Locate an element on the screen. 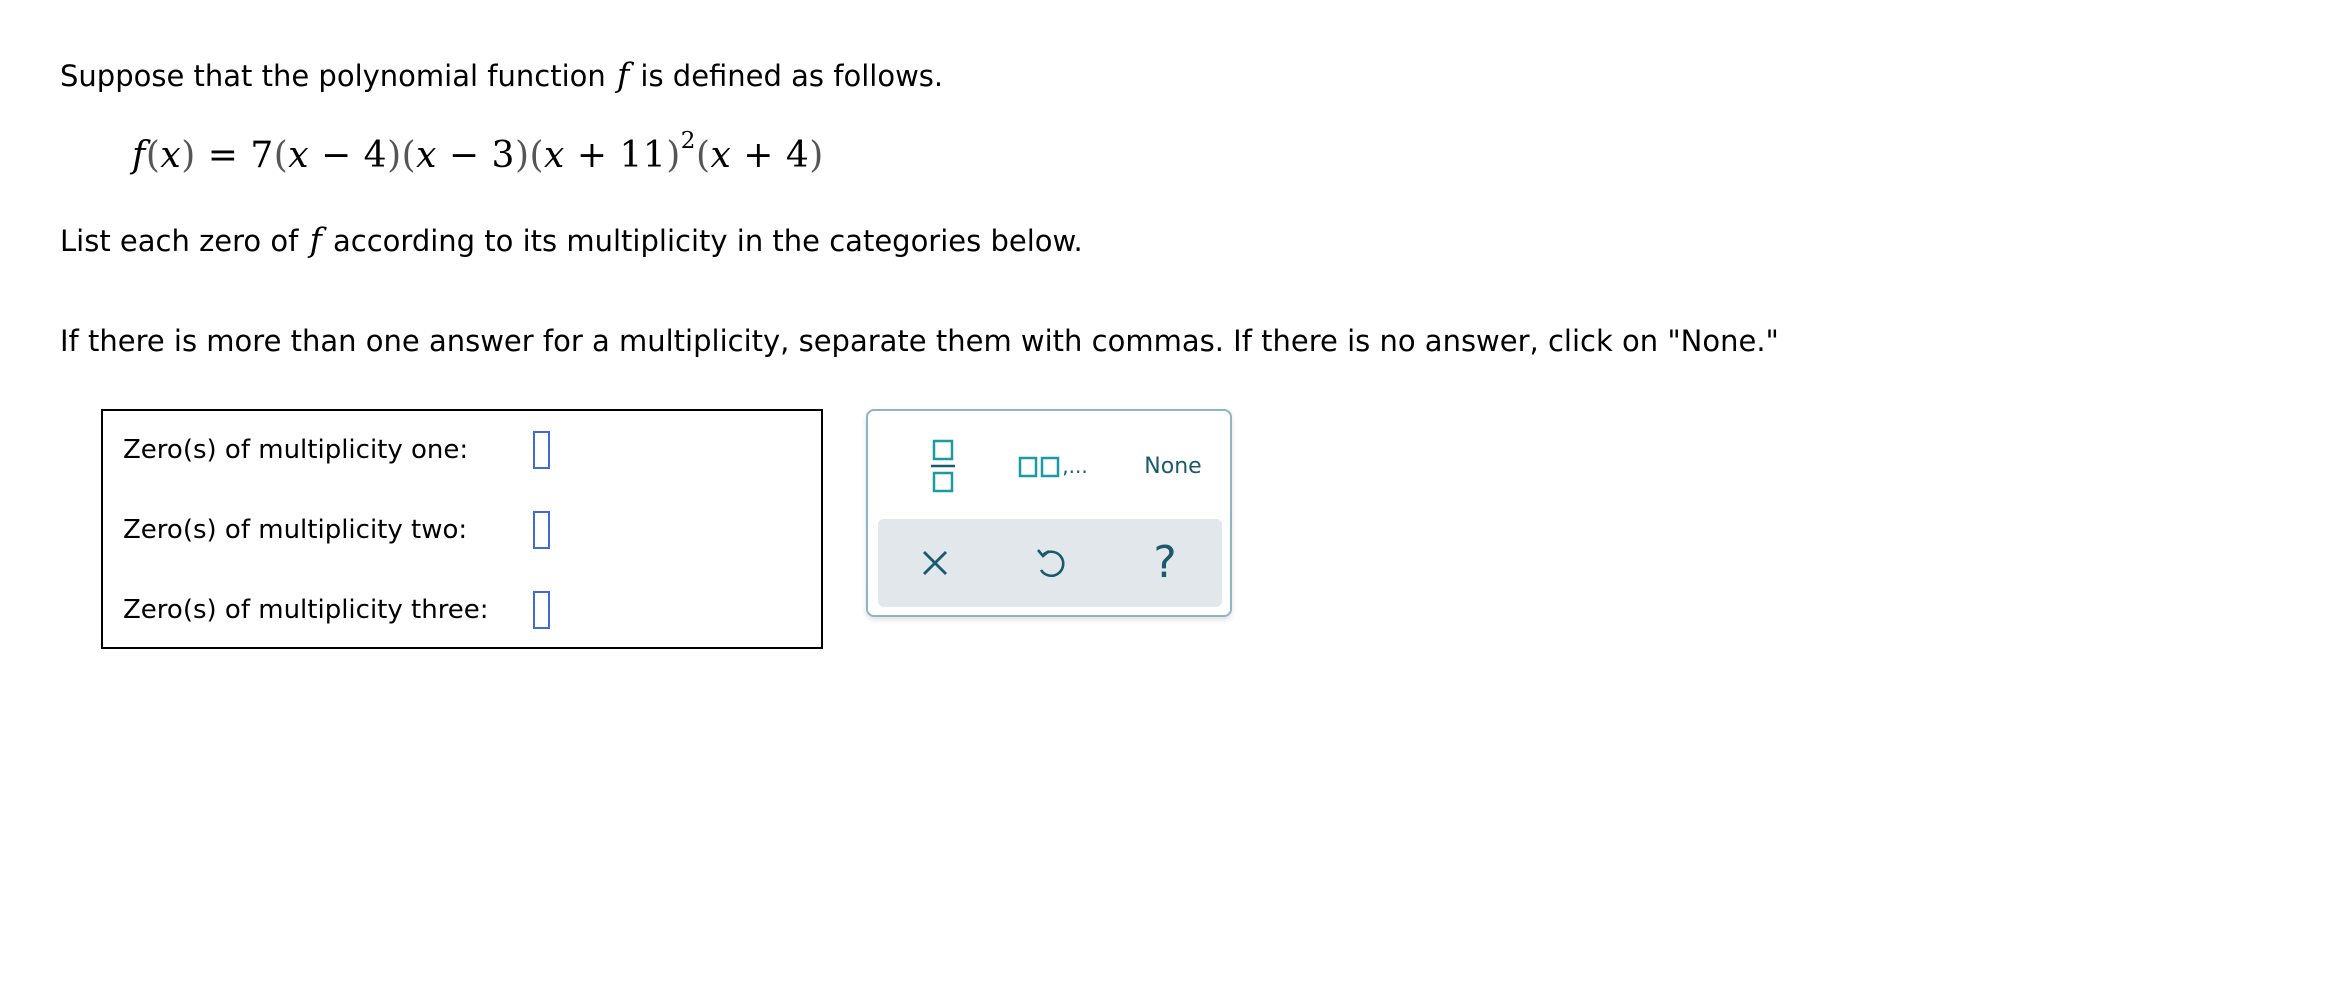  factor1-var: x is located at coordinates (299, 155).